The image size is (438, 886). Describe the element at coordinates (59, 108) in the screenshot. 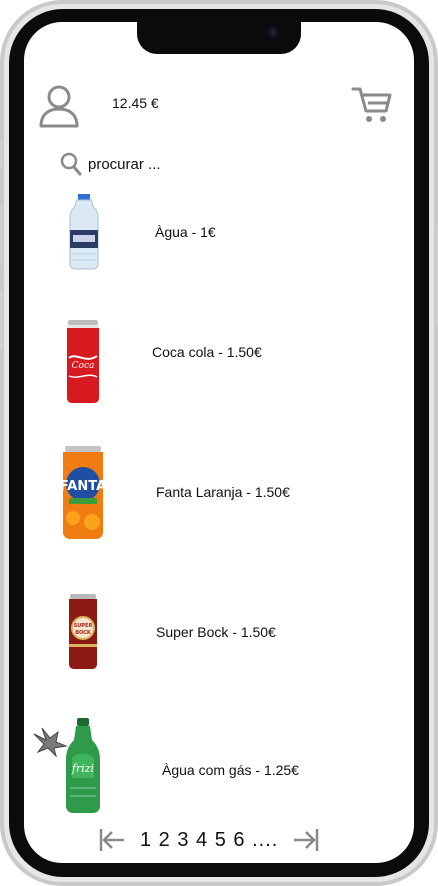

I see `user-icon` at that location.